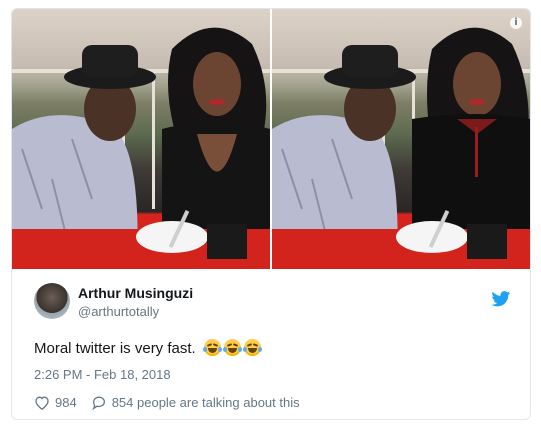 The image size is (541, 429). Describe the element at coordinates (98, 403) in the screenshot. I see `speech-bubble-icon` at that location.